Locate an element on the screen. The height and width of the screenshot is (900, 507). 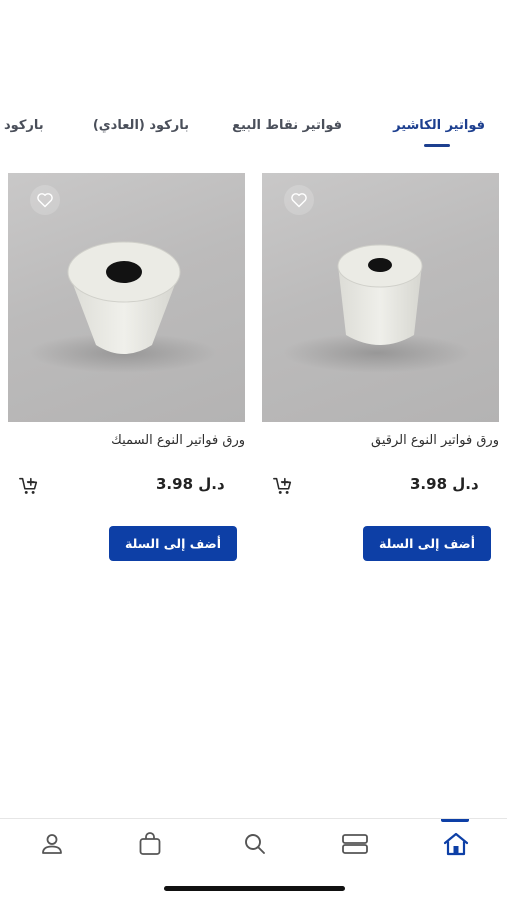
tab-barcode: باركود is located at coordinates (24, 125).